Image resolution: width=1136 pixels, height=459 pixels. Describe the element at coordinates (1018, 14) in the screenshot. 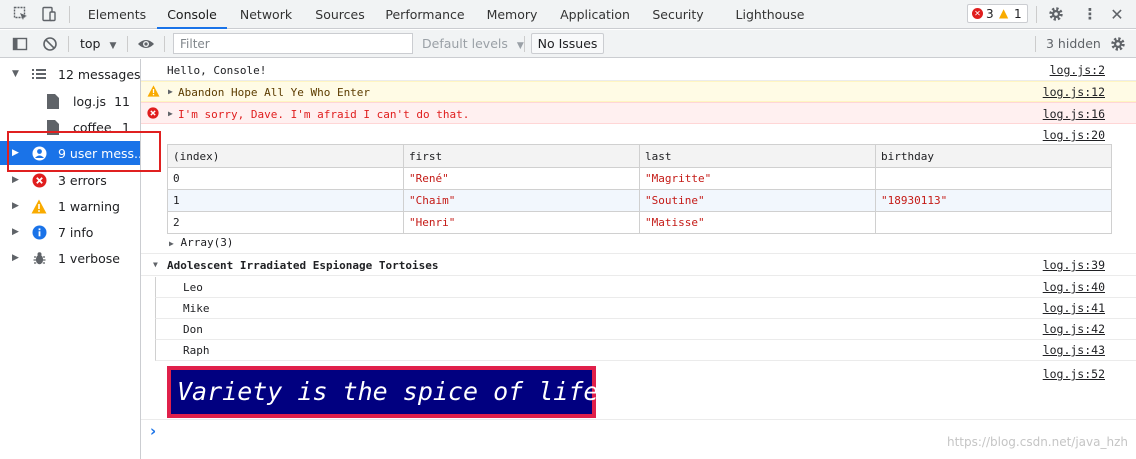

I see `warning-count: 1` at that location.